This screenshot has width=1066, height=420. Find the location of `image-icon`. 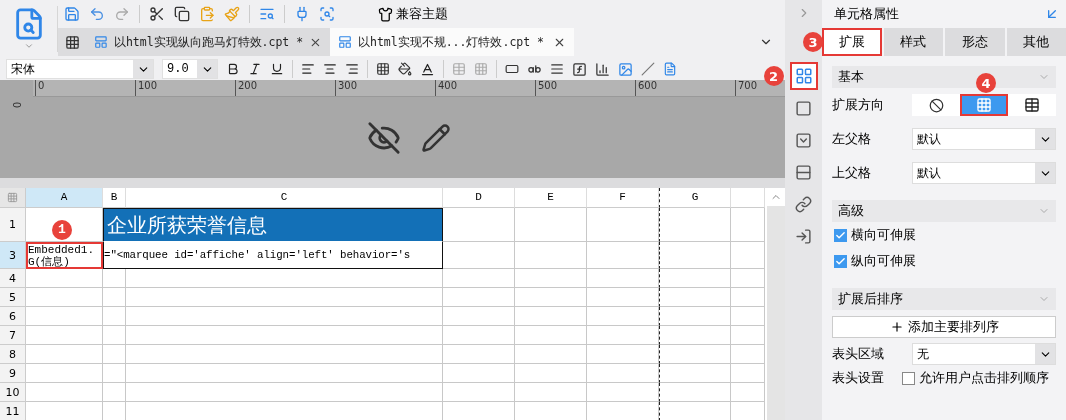

image-icon is located at coordinates (625, 69).